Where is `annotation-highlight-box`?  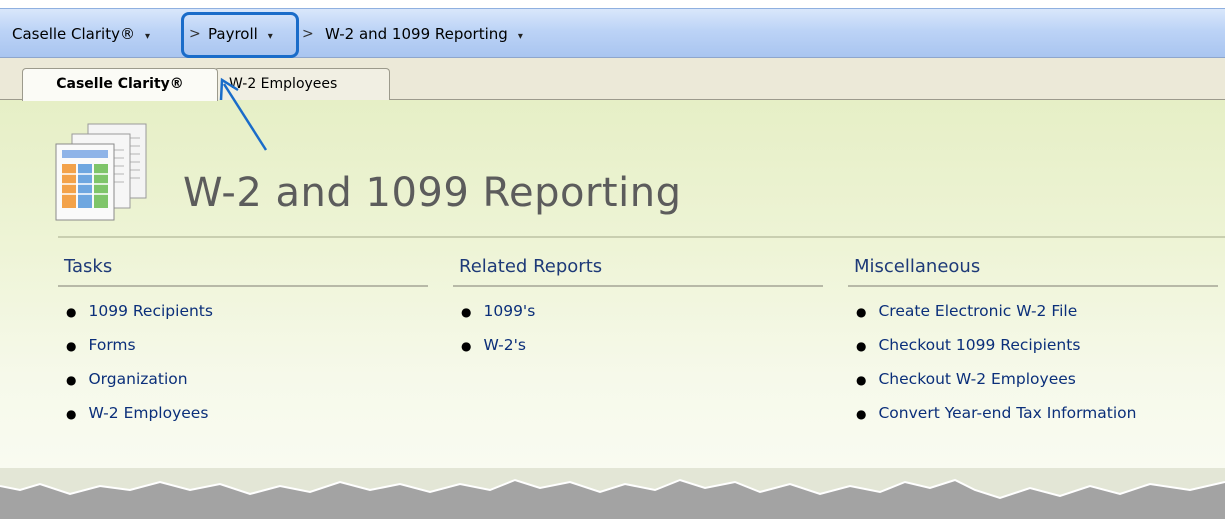 annotation-highlight-box is located at coordinates (240, 35).